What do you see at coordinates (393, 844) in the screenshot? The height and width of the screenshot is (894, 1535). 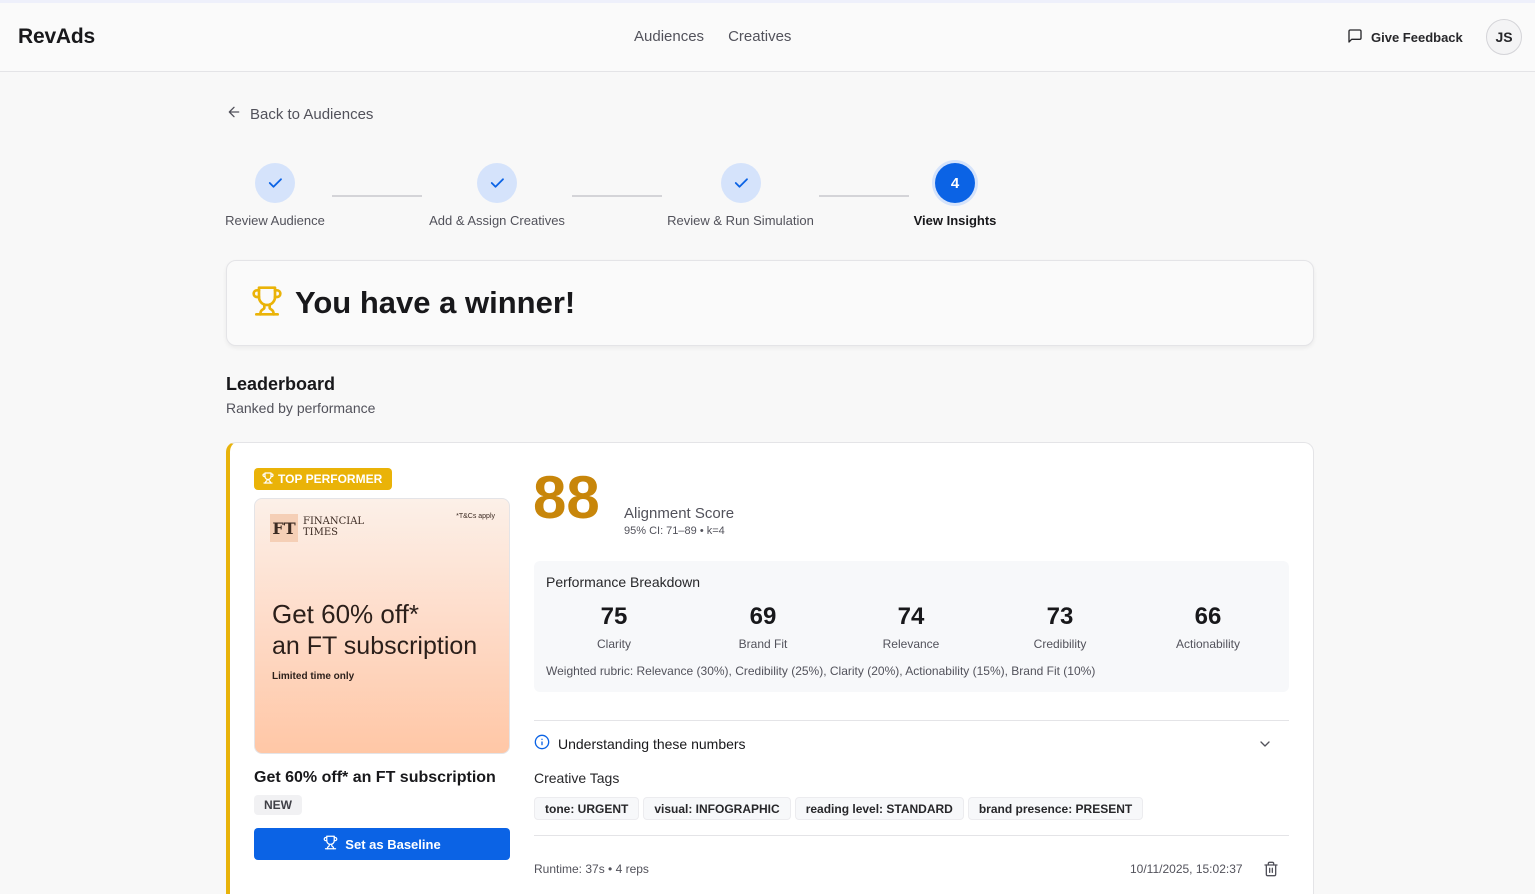 I see `set-as-baseline-label: Set as Baseline` at bounding box center [393, 844].